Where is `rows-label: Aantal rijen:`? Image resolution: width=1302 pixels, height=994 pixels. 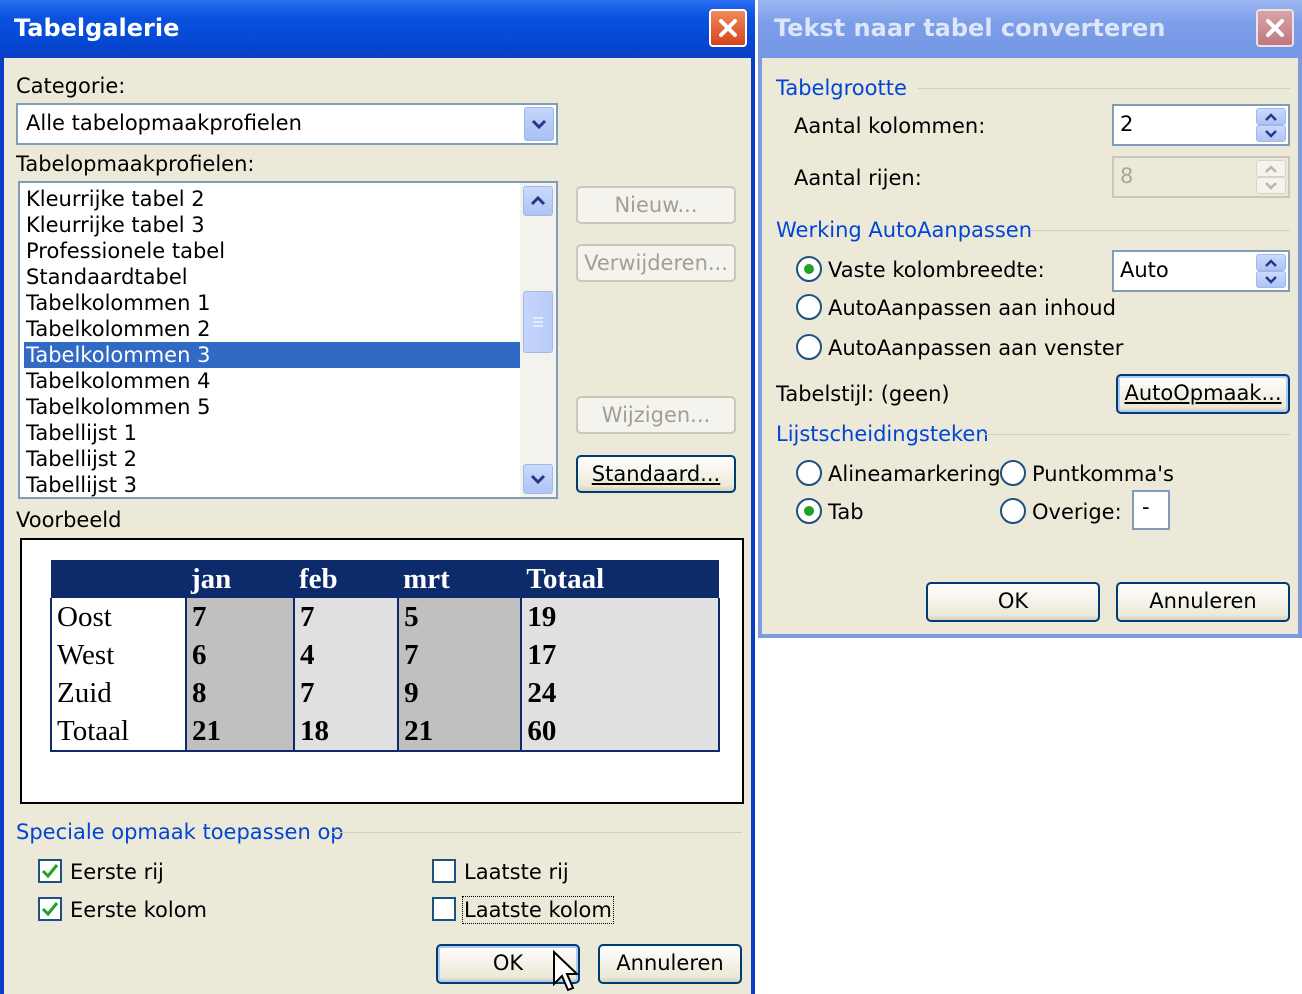
rows-label: Aantal rijen: is located at coordinates (858, 178).